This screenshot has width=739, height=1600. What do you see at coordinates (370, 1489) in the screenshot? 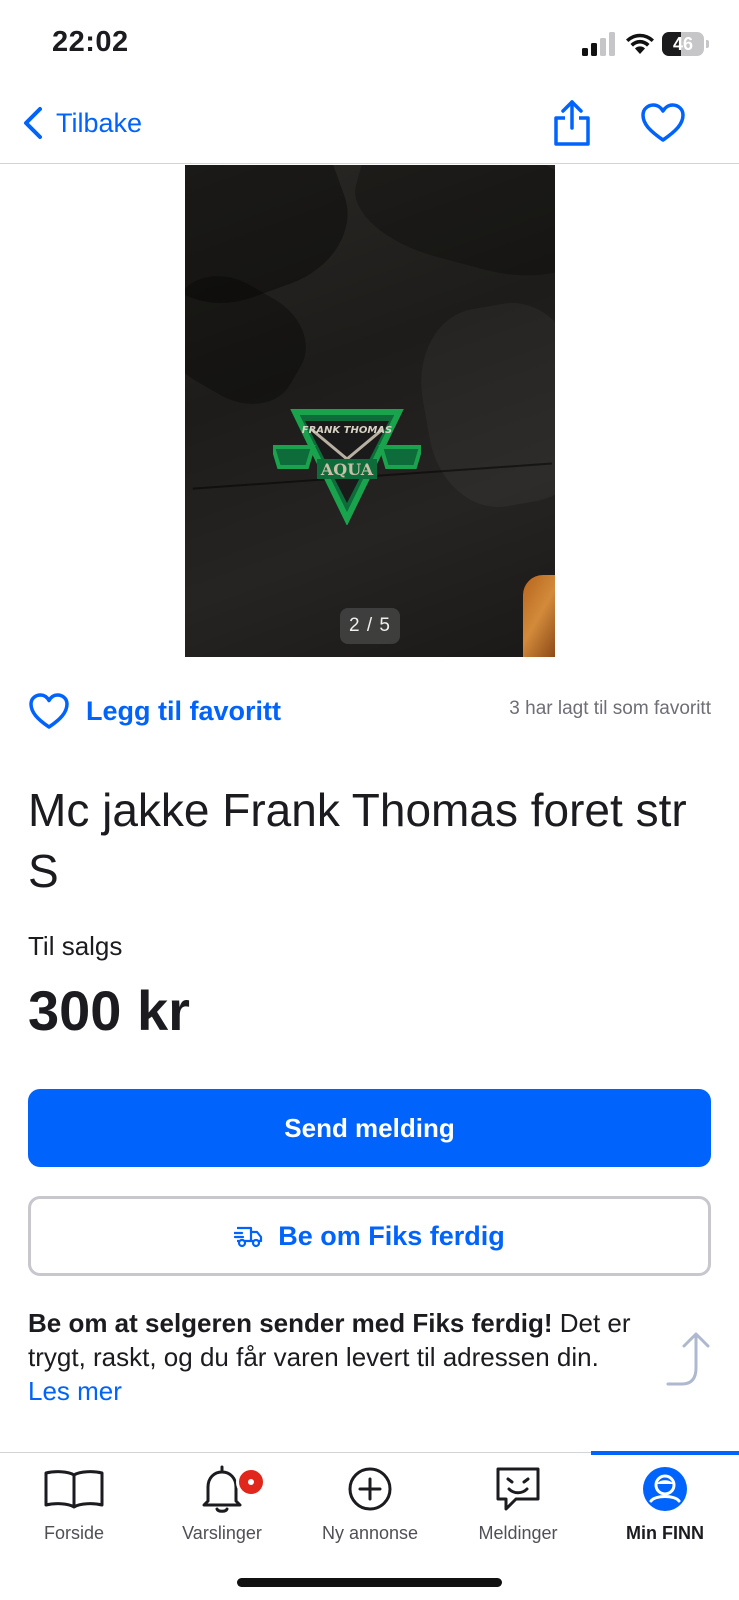
I see `plus-circle-icon` at bounding box center [370, 1489].